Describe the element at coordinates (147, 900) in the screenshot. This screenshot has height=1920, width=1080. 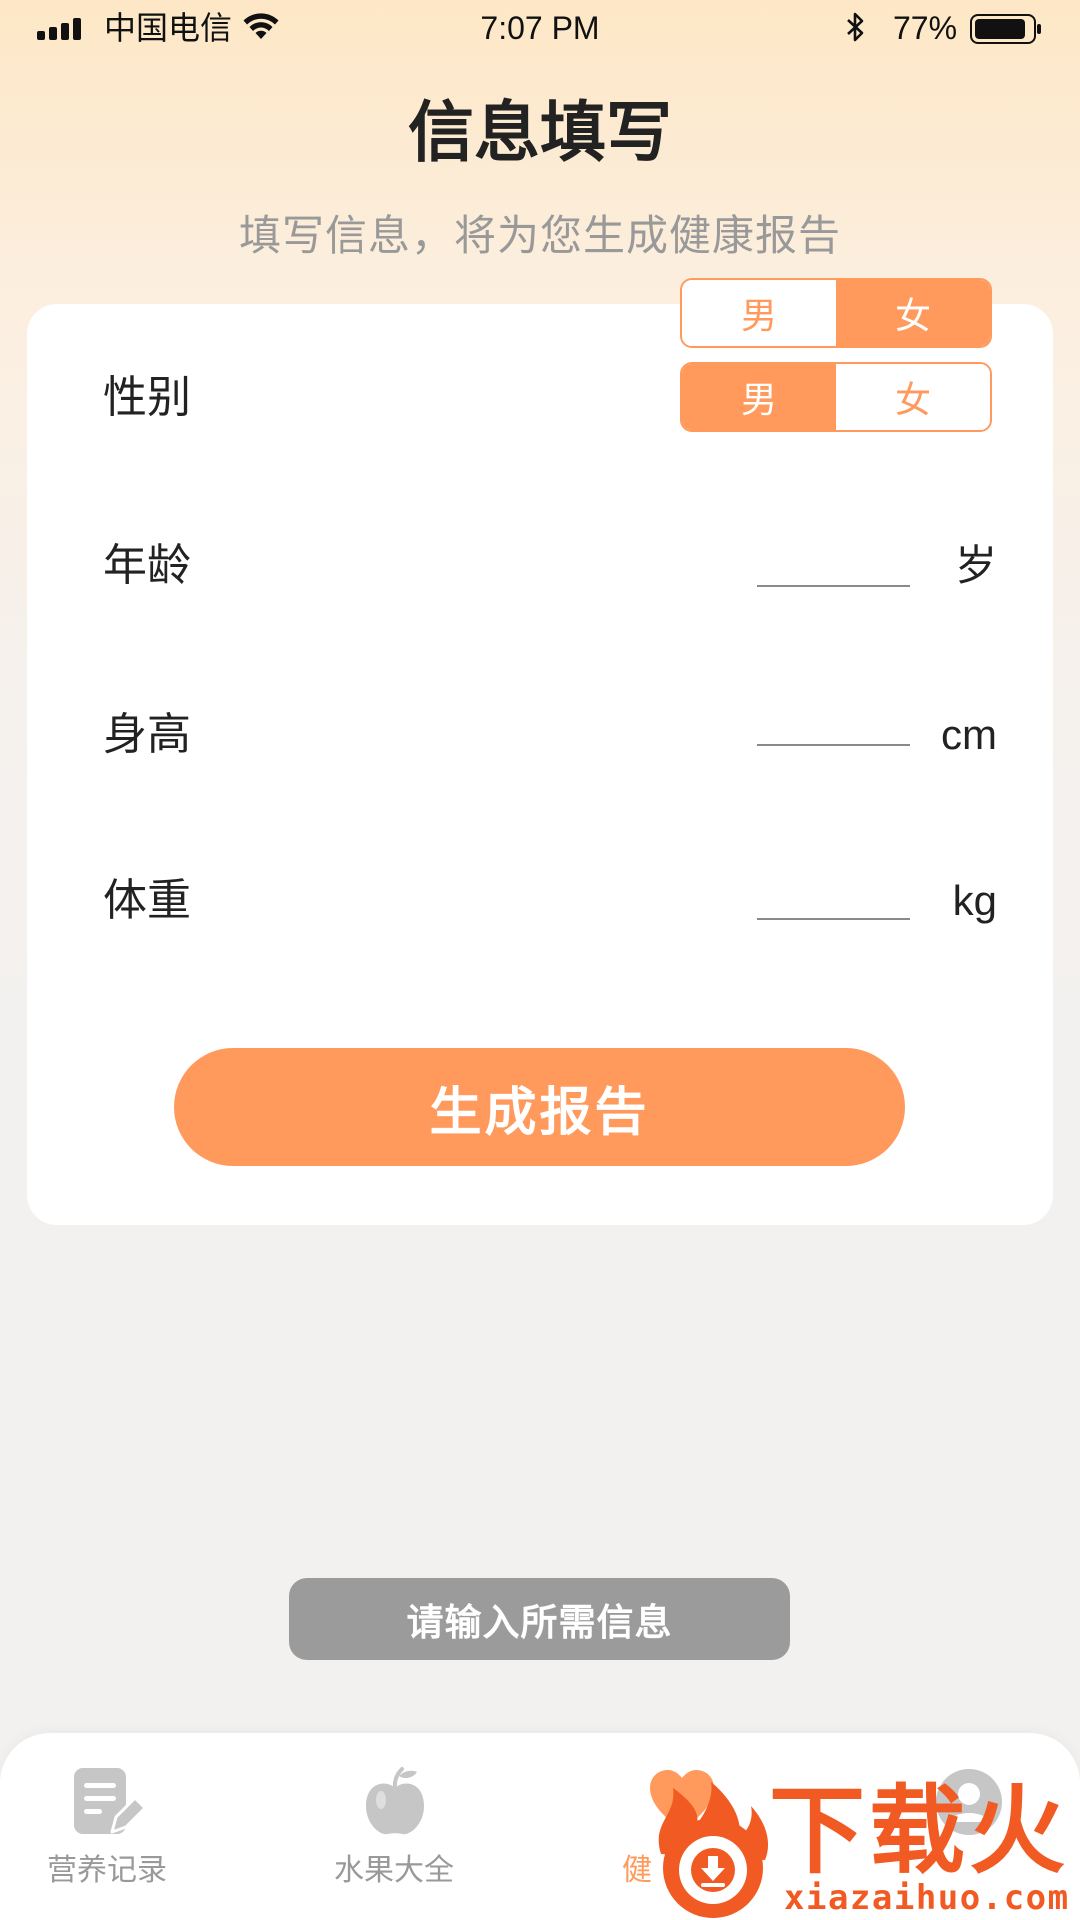
I see `weight-label: 体重` at that location.